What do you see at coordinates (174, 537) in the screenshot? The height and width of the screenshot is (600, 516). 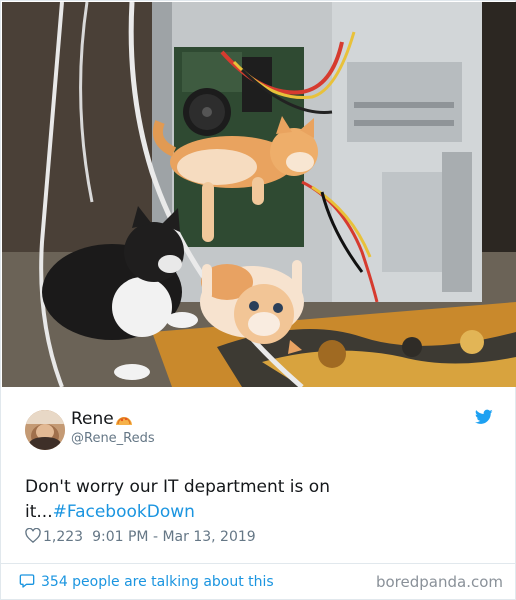 I see `tweet-timestamp: 9:01 PM - Mar 13, 2019` at bounding box center [174, 537].